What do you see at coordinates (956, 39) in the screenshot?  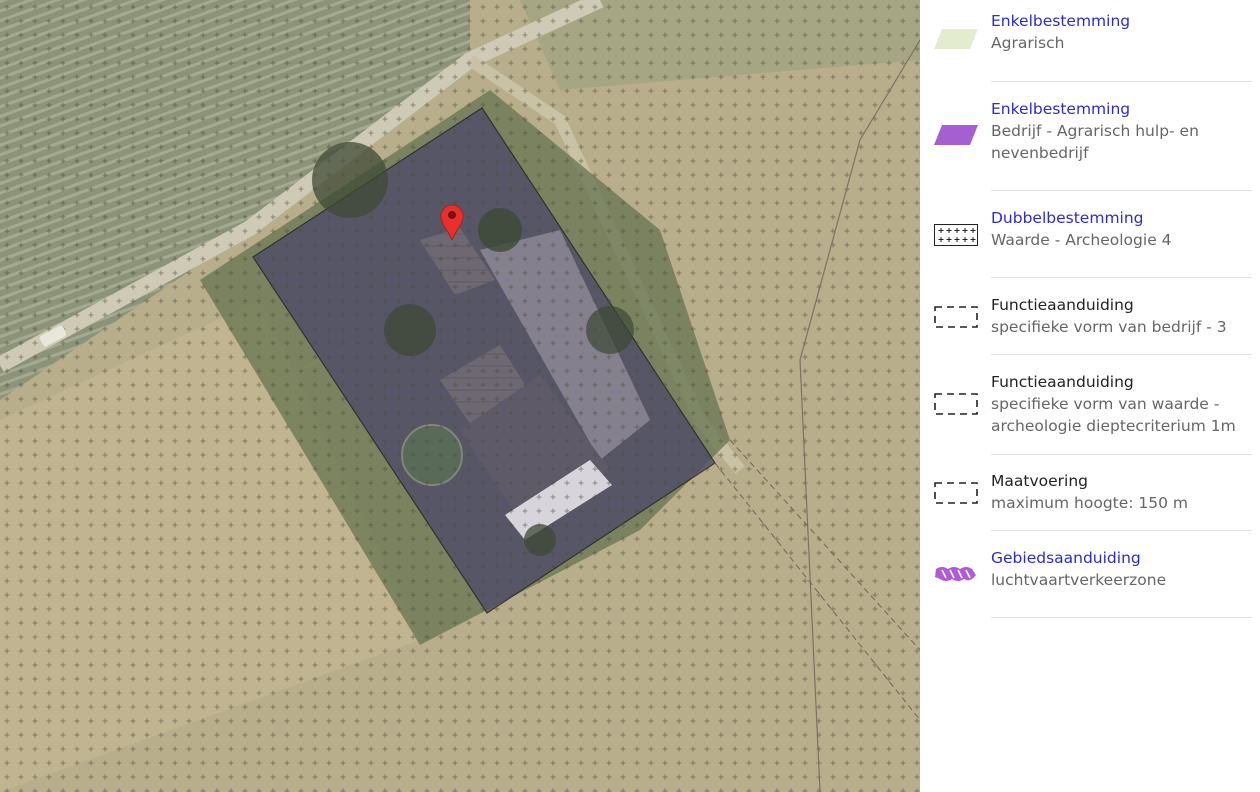 I see `agrarisch-swatch-icon` at bounding box center [956, 39].